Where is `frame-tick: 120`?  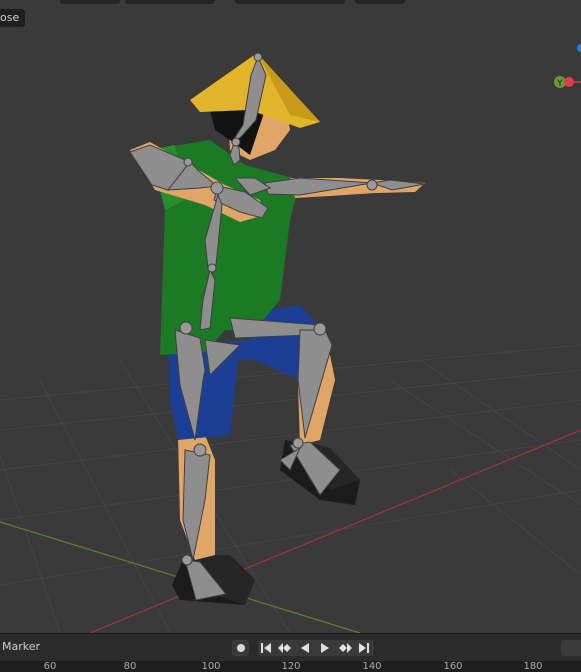 frame-tick: 120 is located at coordinates (291, 666).